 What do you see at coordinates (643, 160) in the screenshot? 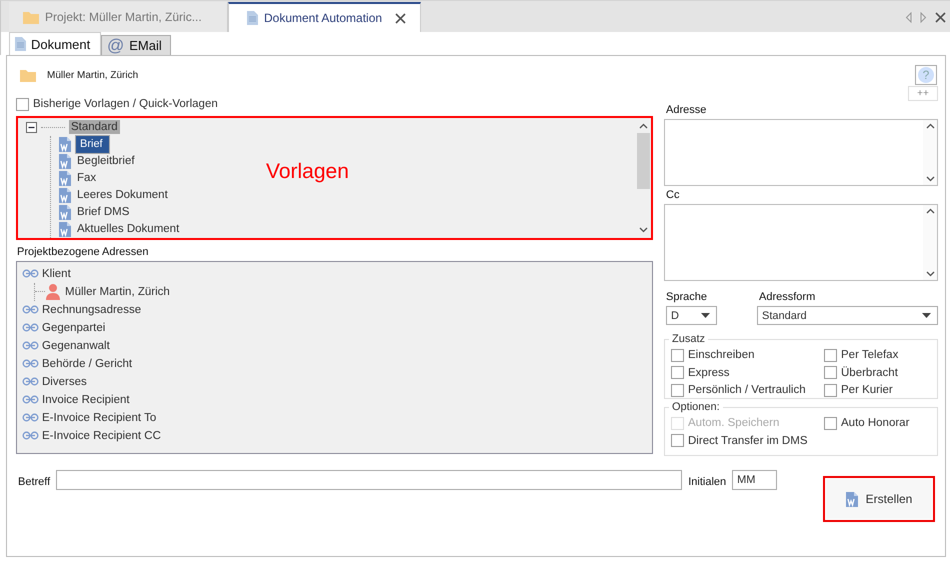
I see `scrollbar-thumb` at bounding box center [643, 160].